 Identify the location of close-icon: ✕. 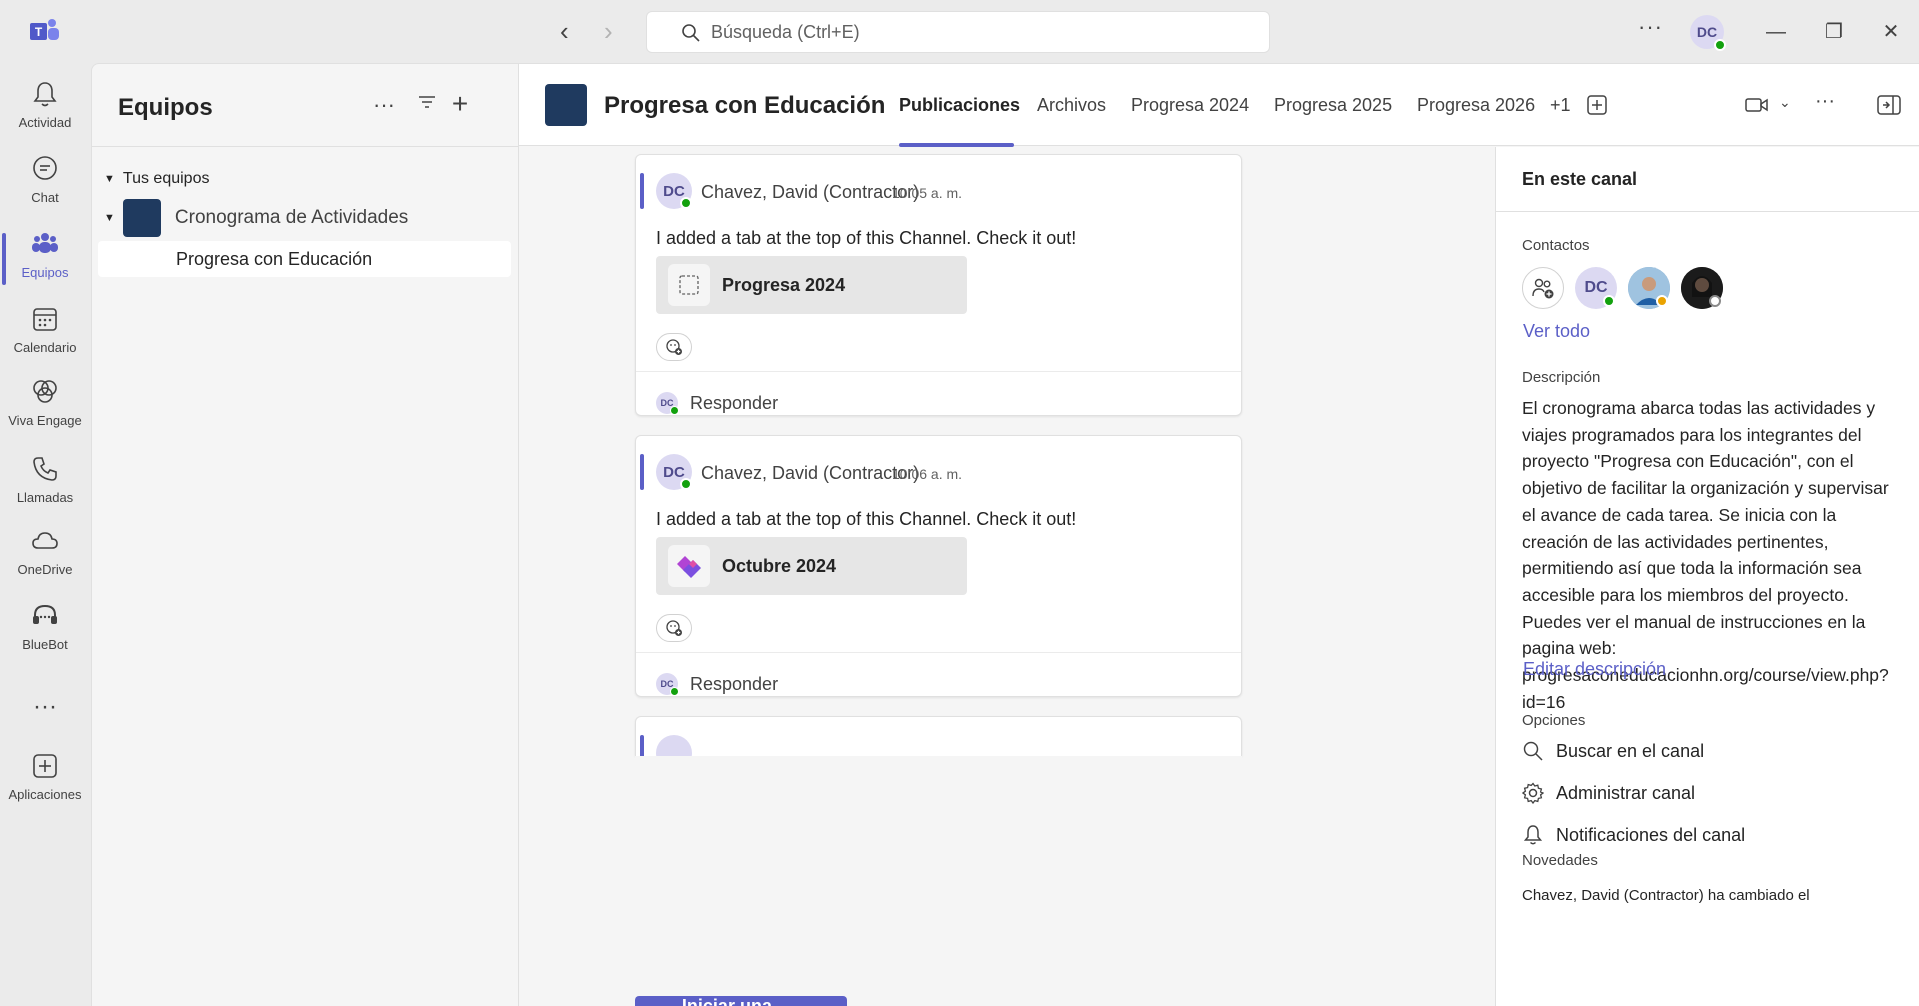
(1891, 32).